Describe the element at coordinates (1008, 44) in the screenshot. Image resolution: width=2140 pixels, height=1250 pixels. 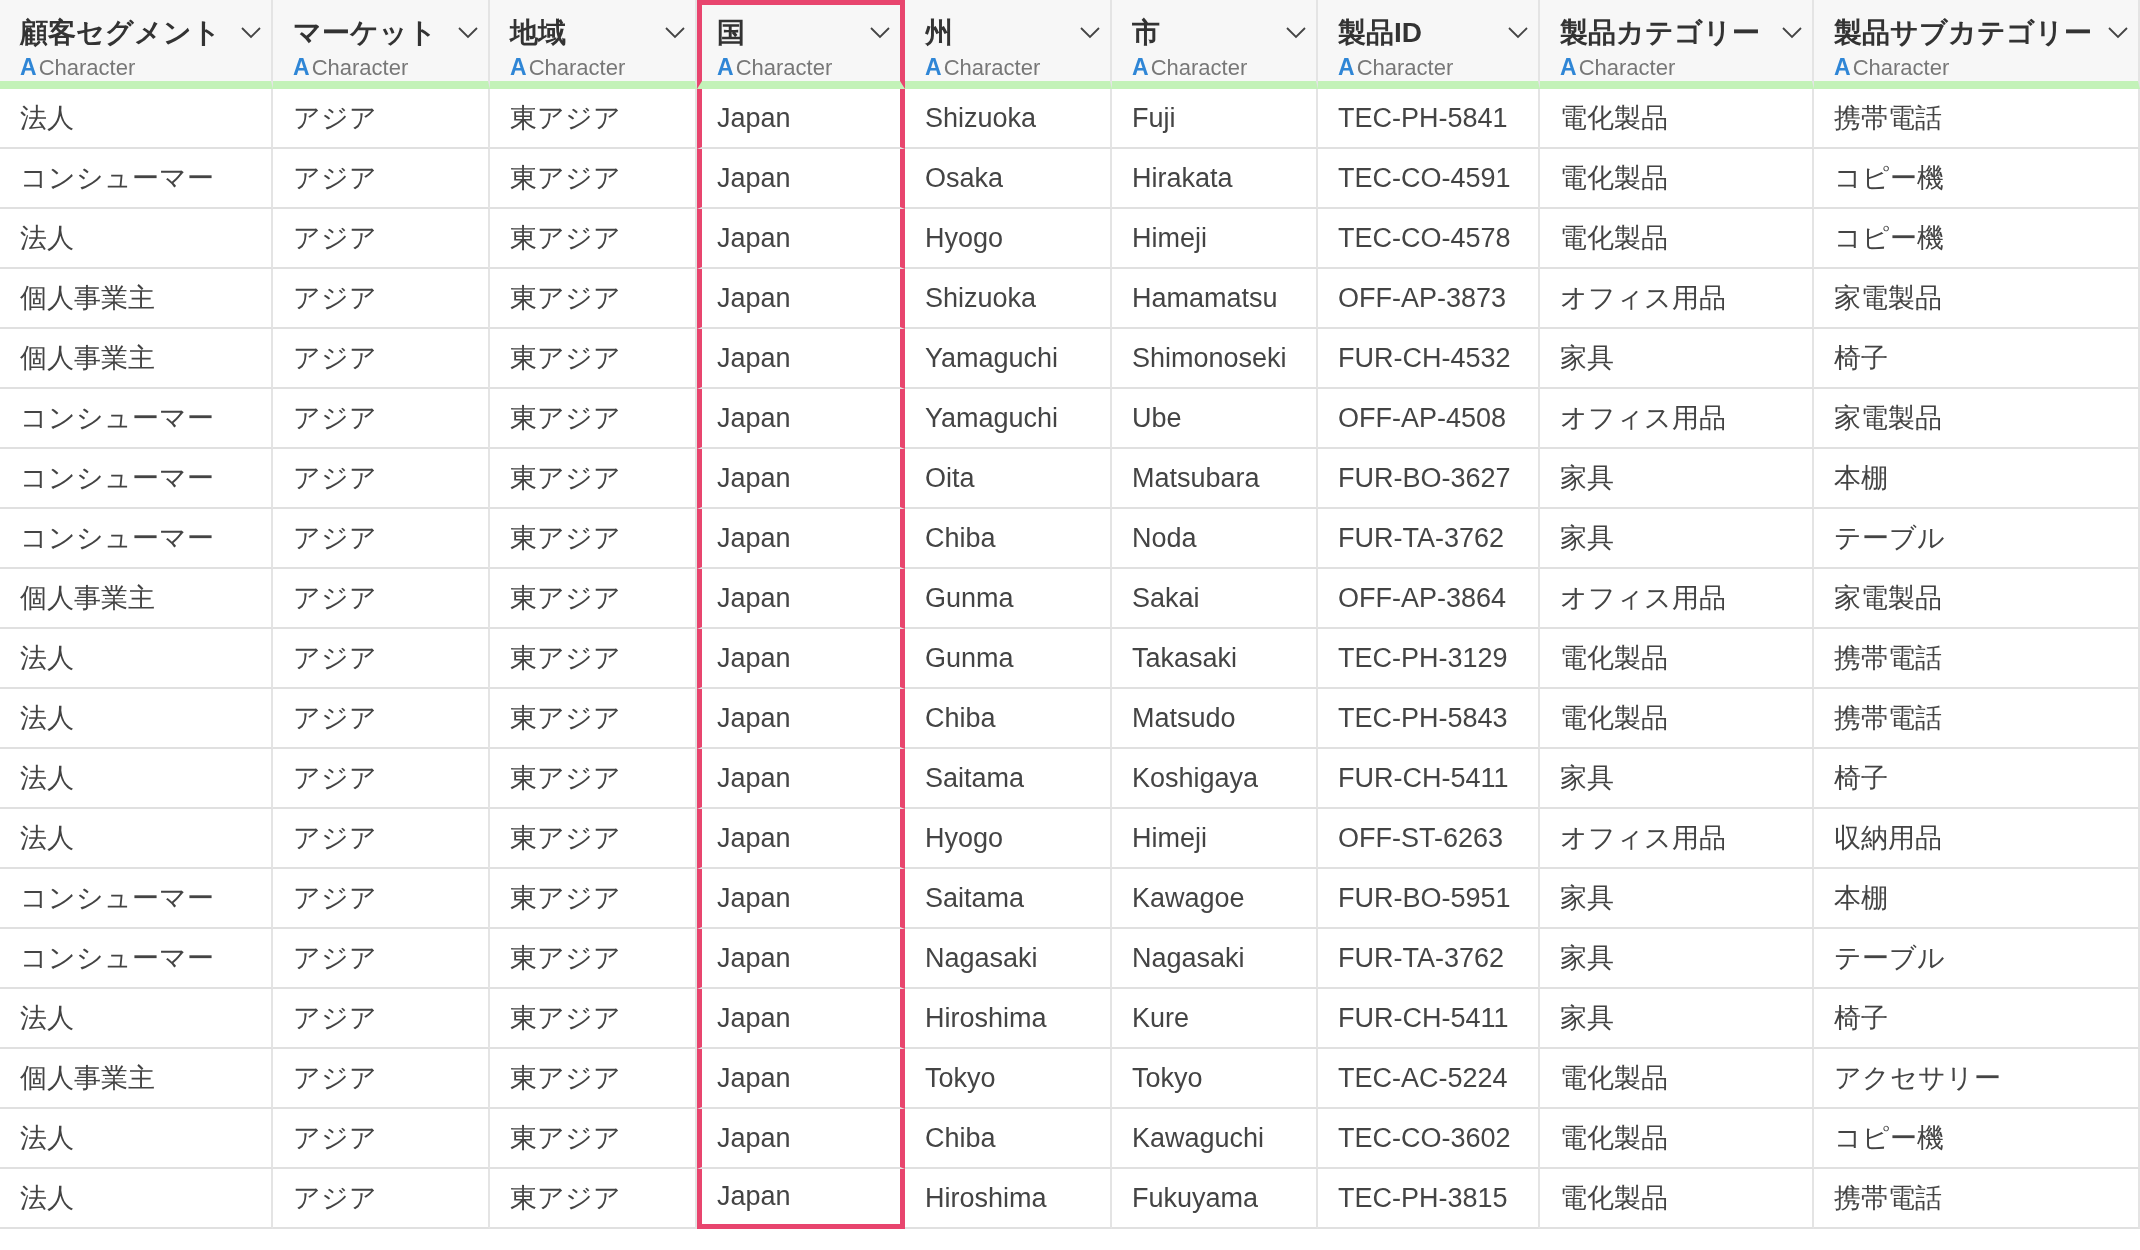
I see `column-header: 州 ACharacter` at that location.